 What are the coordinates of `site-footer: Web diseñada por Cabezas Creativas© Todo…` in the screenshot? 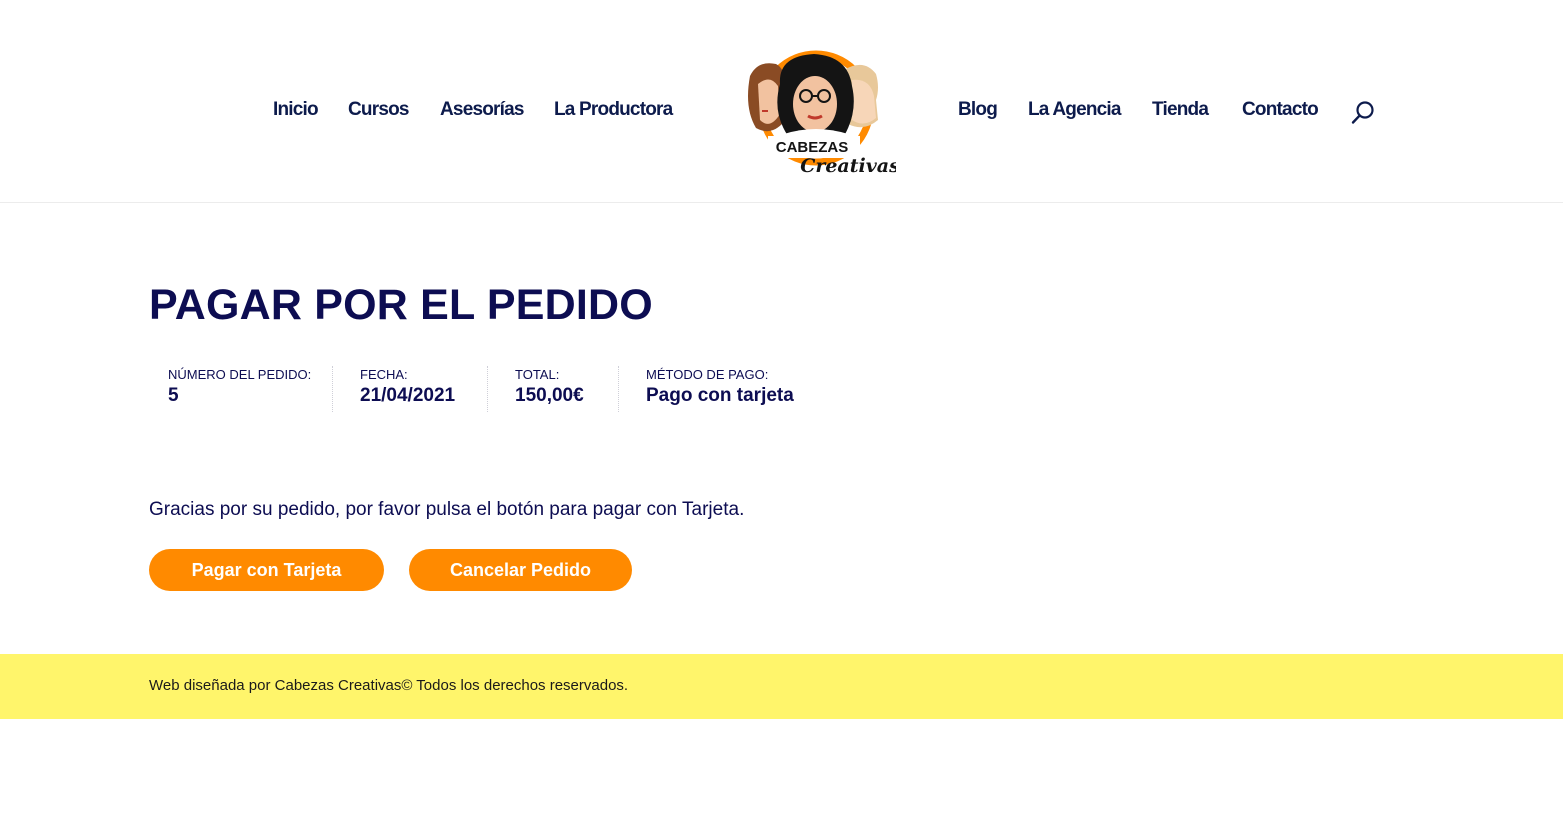 It's located at (781, 686).